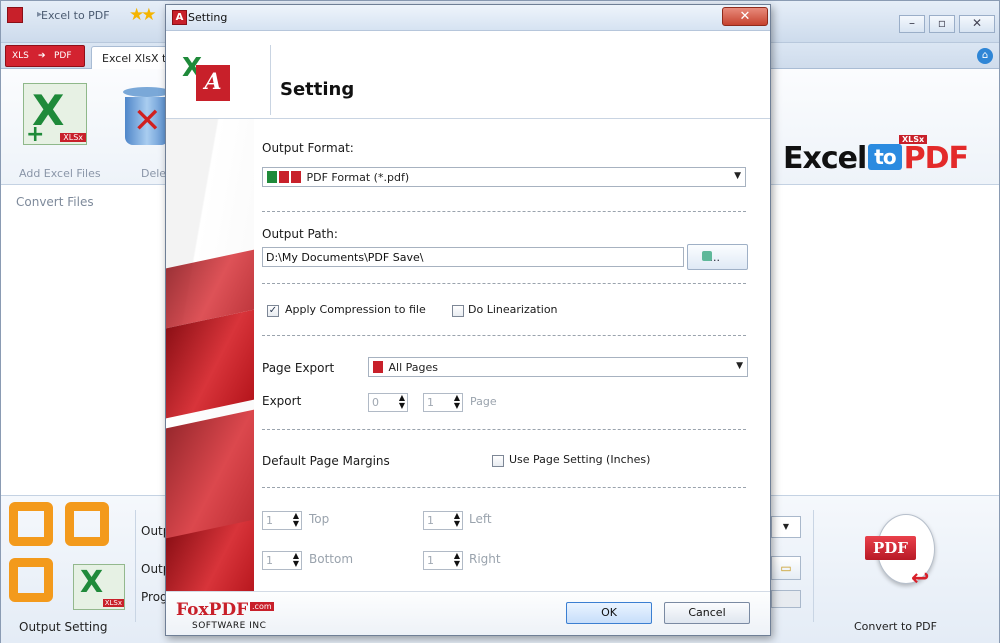 This screenshot has width=1000, height=643. I want to click on header-divider, so click(270, 80).